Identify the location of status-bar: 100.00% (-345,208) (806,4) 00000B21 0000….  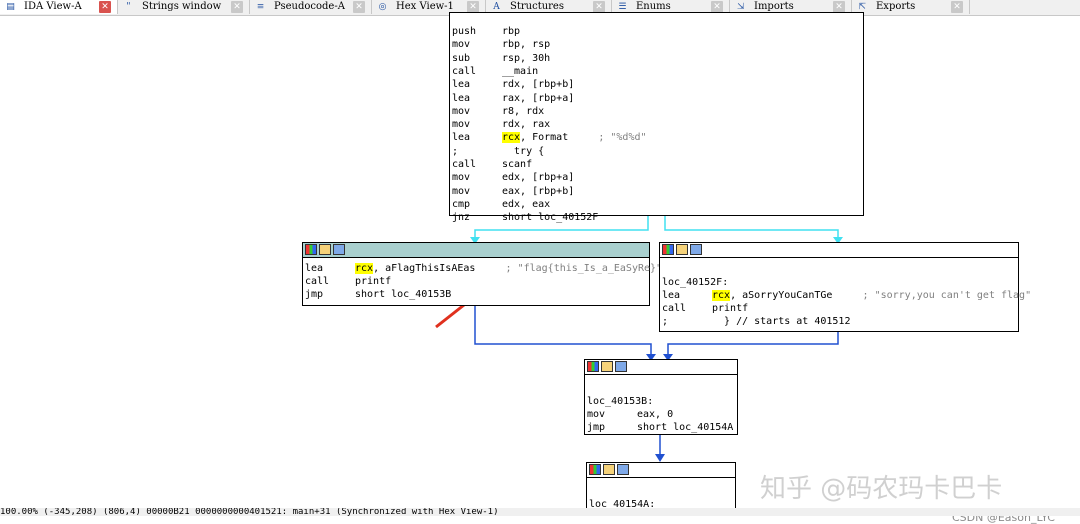
(540, 512).